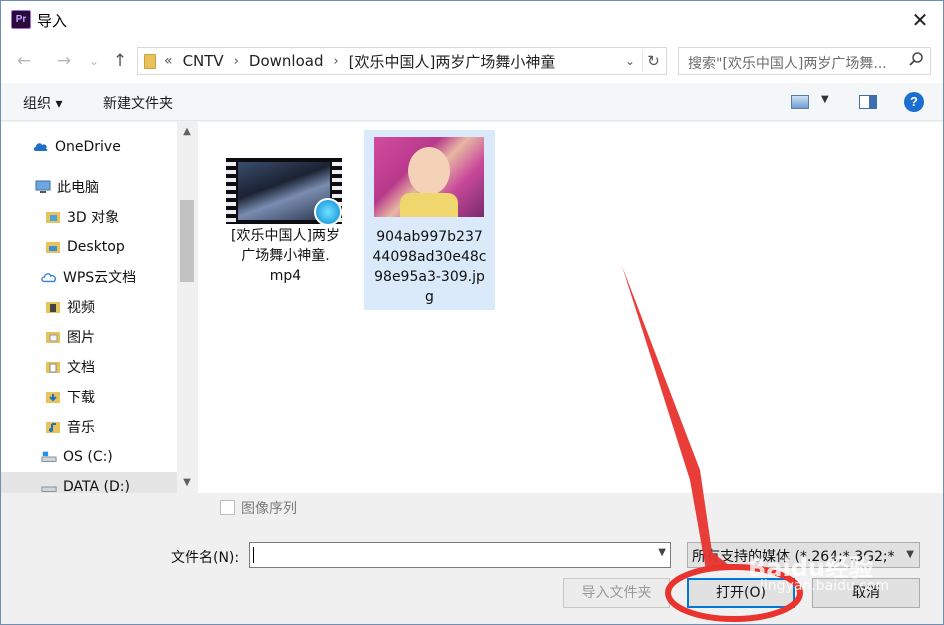  I want to click on file-name-line: 98e95a3-309.jp, so click(429, 277).